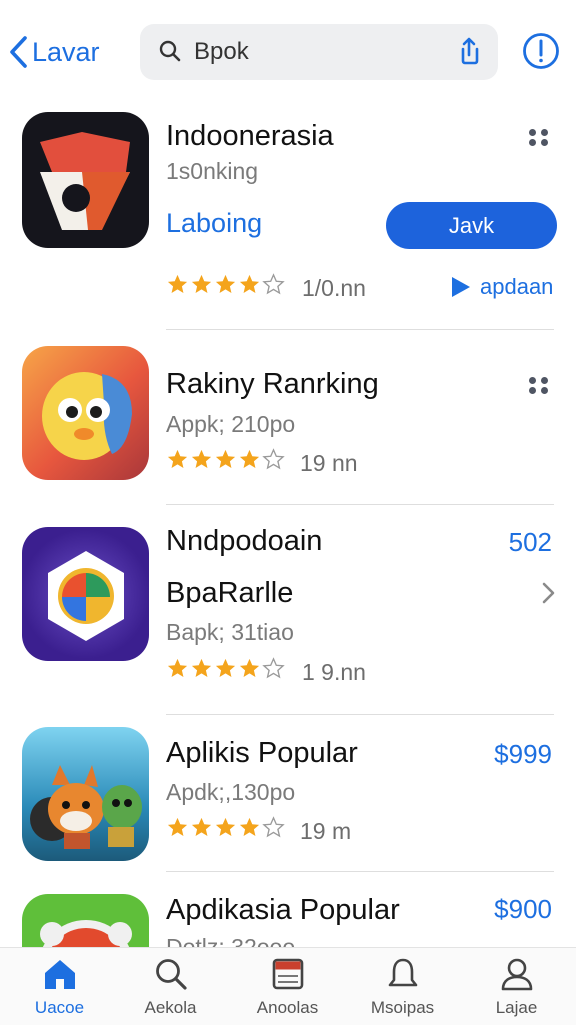  Describe the element at coordinates (287, 974) in the screenshot. I see `apps-icon` at that location.